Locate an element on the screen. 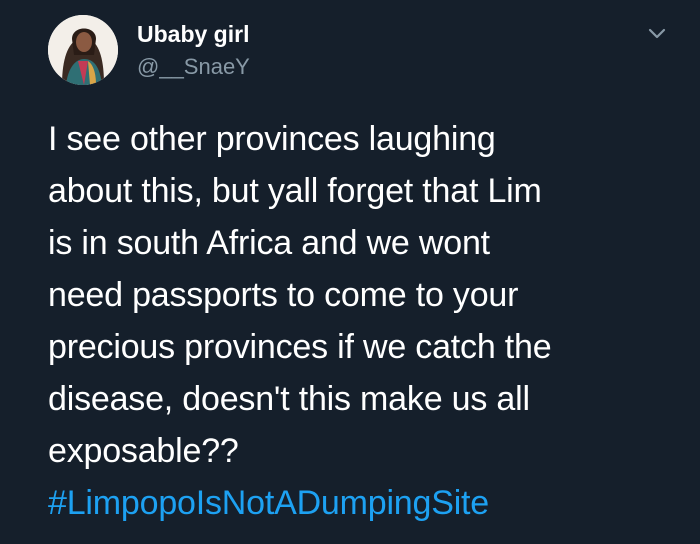 This screenshot has width=700, height=544. chevron-down-icon is located at coordinates (657, 33).